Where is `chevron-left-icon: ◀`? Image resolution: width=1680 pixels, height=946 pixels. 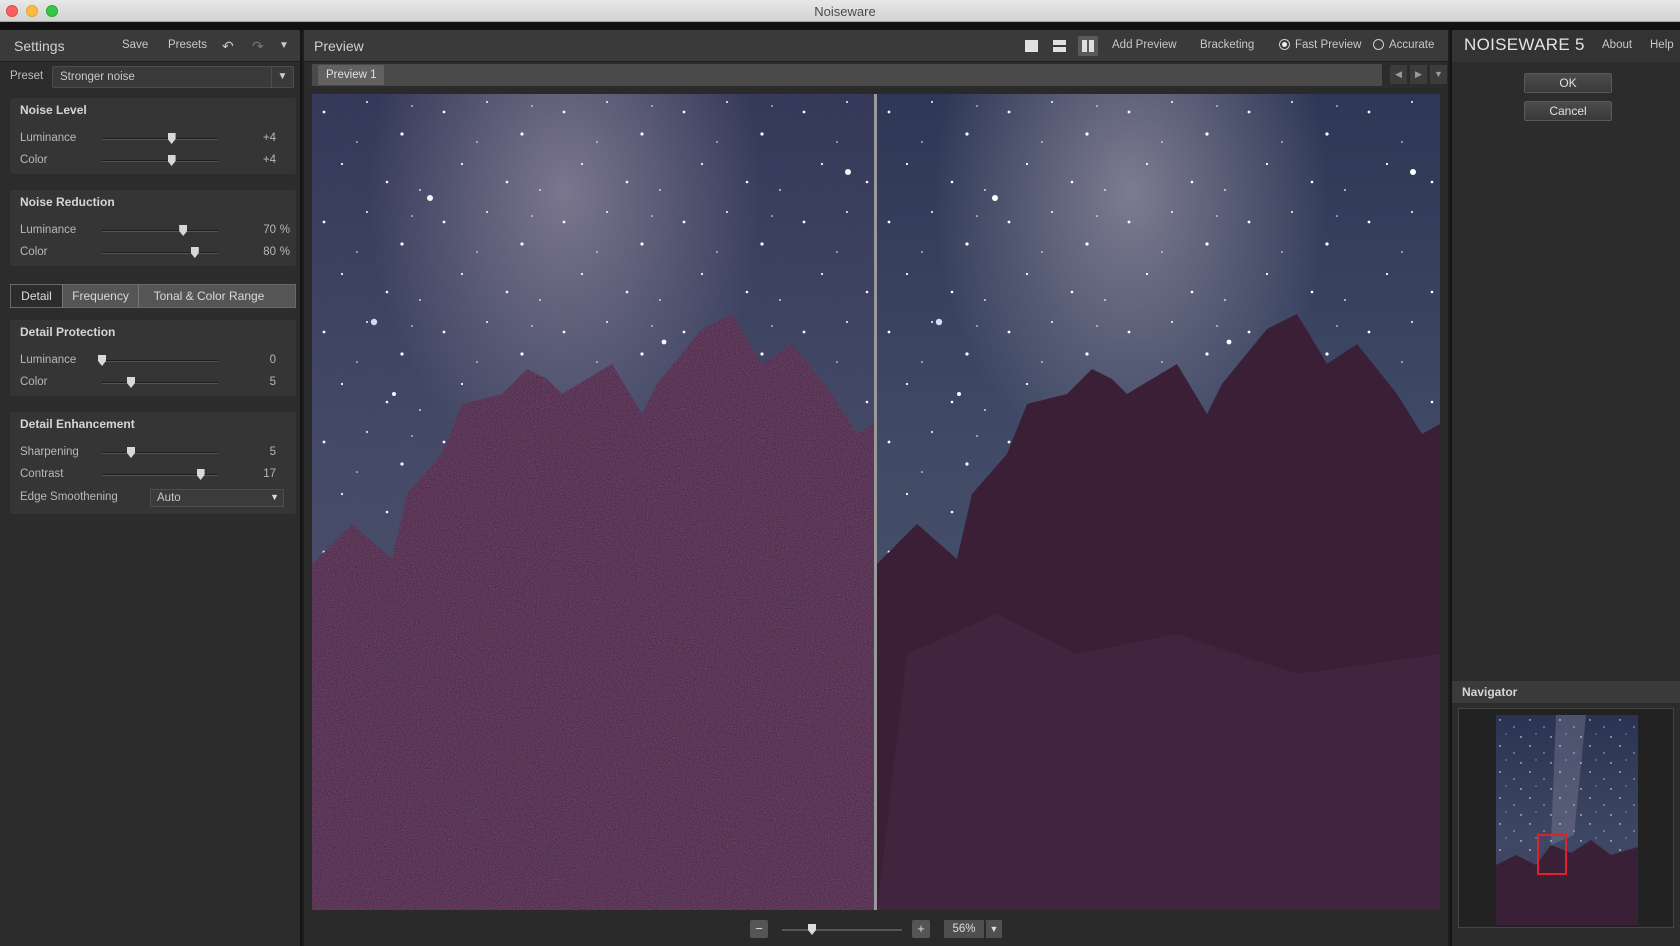
chevron-left-icon: ◀ is located at coordinates (1398, 74).